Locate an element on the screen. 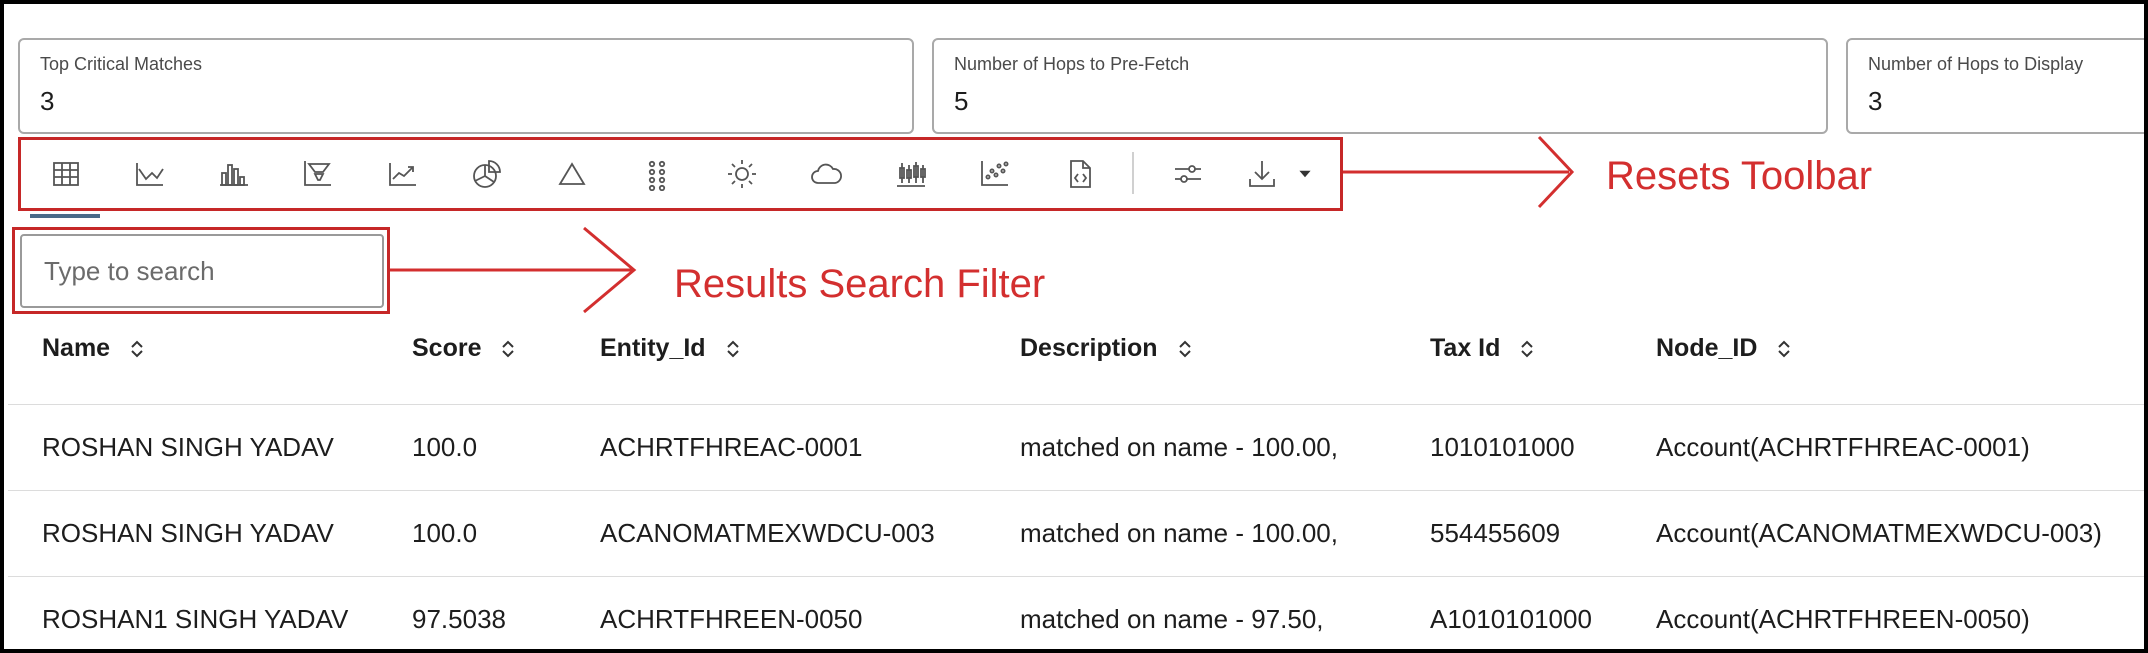 The width and height of the screenshot is (2148, 653). caret-down-icon is located at coordinates (1305, 174).